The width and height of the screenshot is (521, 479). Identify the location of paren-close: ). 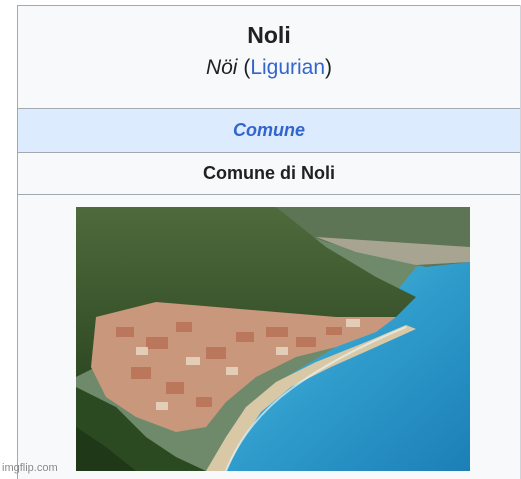
(329, 67).